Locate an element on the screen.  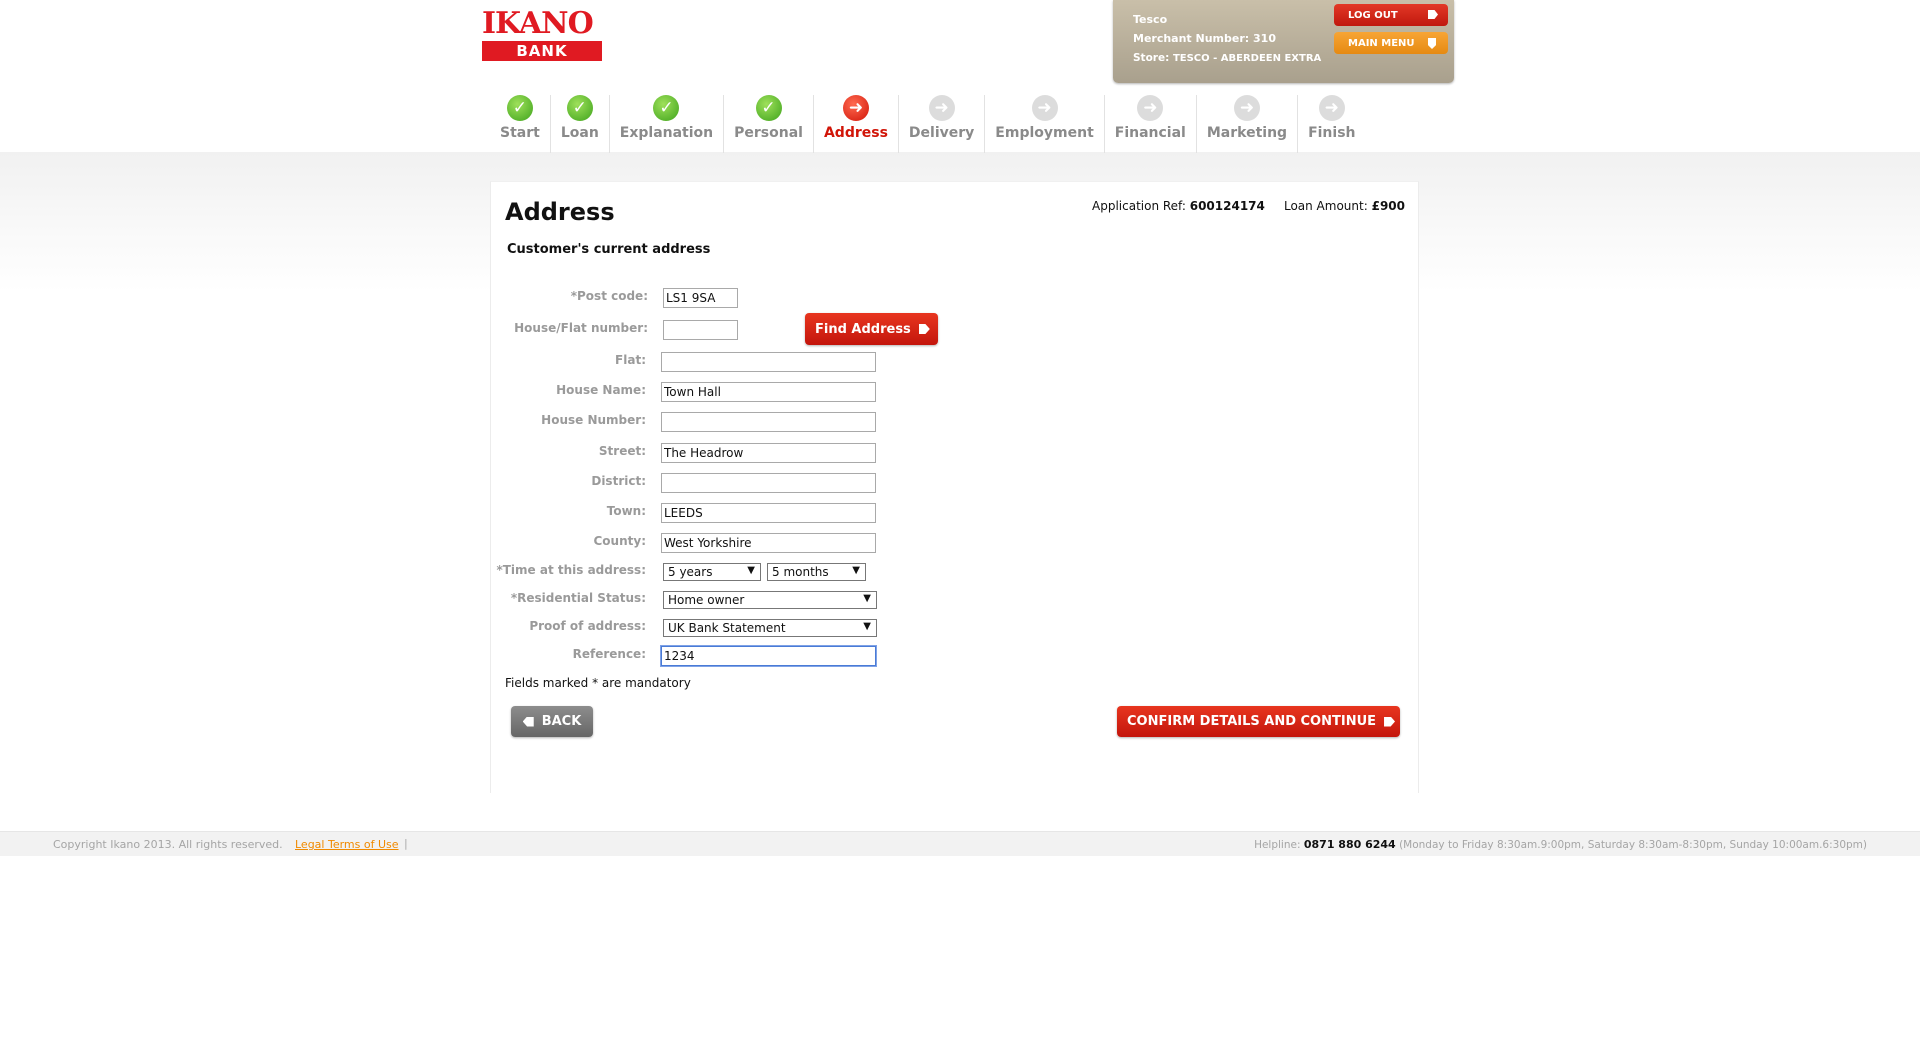
logo-subtext: BANK is located at coordinates (542, 51).